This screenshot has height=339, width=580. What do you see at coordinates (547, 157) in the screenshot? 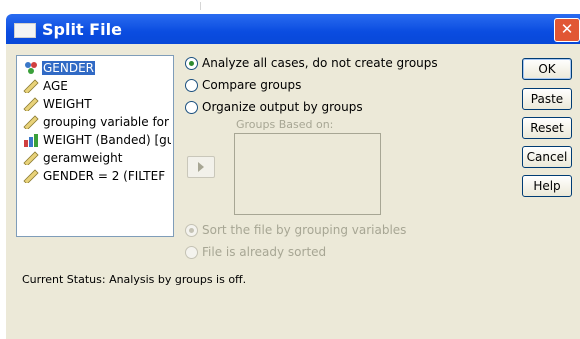
I see `cancel-button: Cancel` at bounding box center [547, 157].